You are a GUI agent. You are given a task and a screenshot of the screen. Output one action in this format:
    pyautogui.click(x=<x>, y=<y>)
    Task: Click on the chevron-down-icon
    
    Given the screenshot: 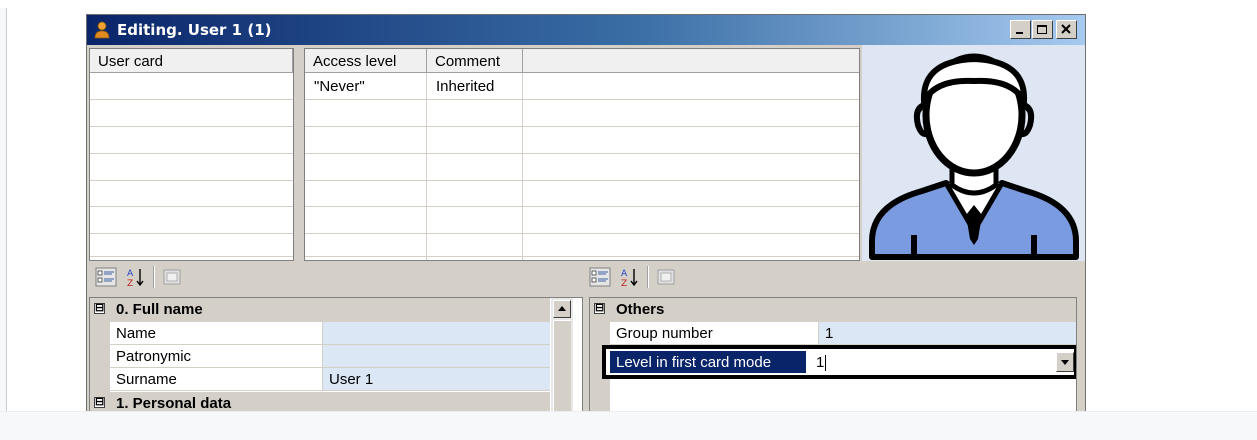 What is the action you would take?
    pyautogui.click(x=1065, y=362)
    